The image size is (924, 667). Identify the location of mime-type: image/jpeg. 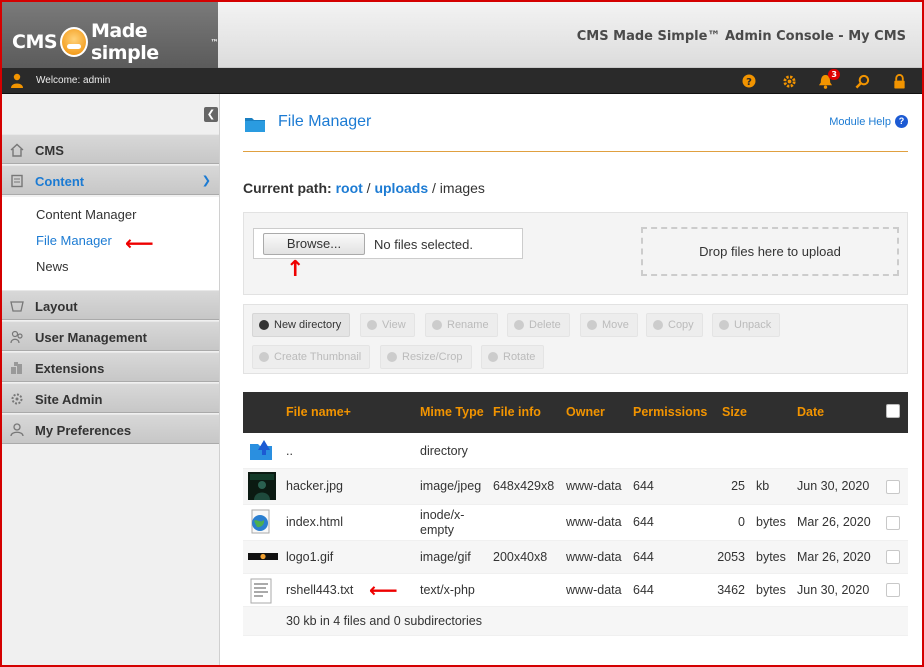
(451, 486).